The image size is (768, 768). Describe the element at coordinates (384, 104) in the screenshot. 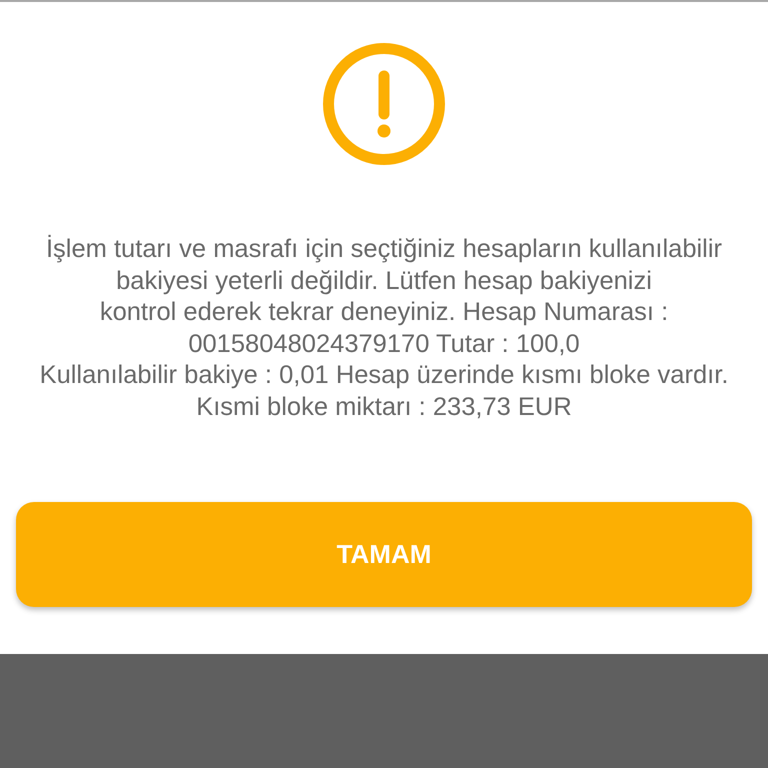

I see `warning-icon` at that location.